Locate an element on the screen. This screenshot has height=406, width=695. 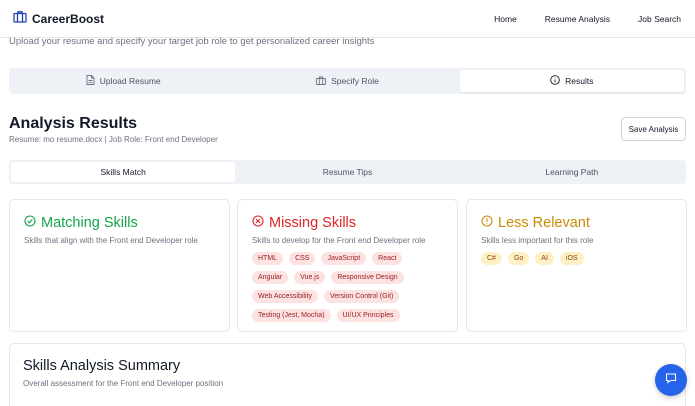
results-tabs: Skills Match Resume Tips Learning Path is located at coordinates (347, 172).